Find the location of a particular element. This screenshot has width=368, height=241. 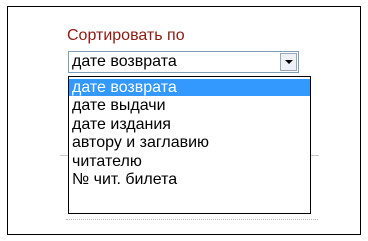

background-divider-right is located at coordinates (315, 155).